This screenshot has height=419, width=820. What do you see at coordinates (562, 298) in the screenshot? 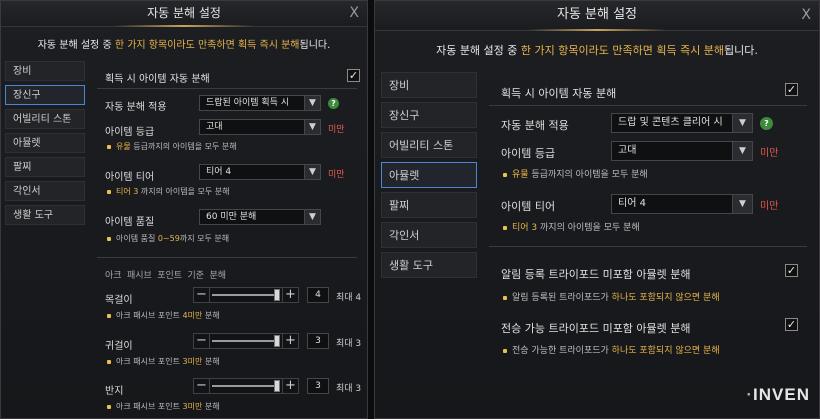
I see `opt1-note-pre: 알림 등록된 트라이포드가` at bounding box center [562, 298].